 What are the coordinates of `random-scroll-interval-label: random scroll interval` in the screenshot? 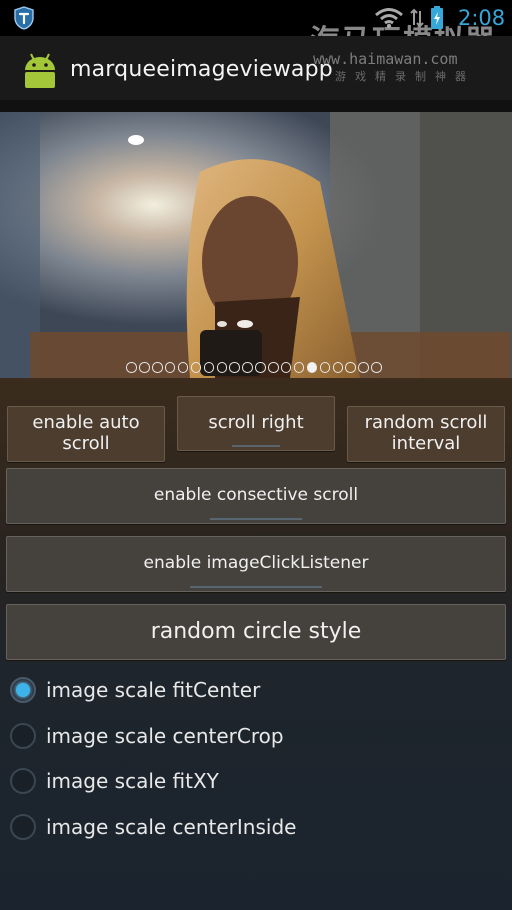 It's located at (426, 433).